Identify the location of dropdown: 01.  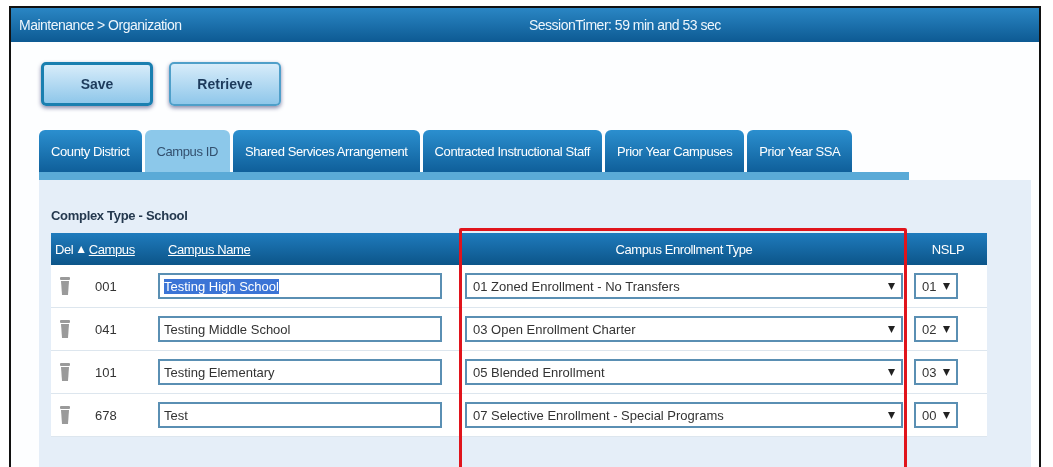
(936, 286).